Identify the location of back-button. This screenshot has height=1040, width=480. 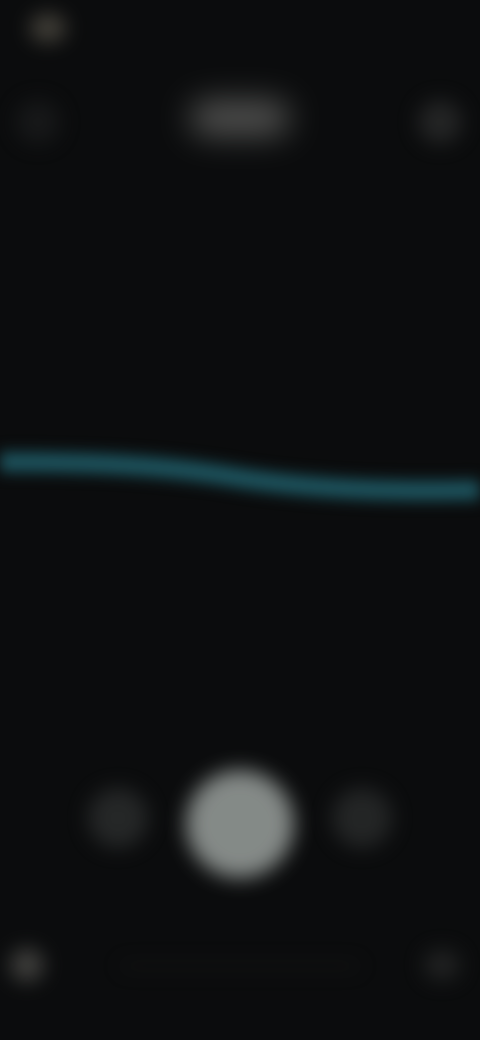
(38, 122).